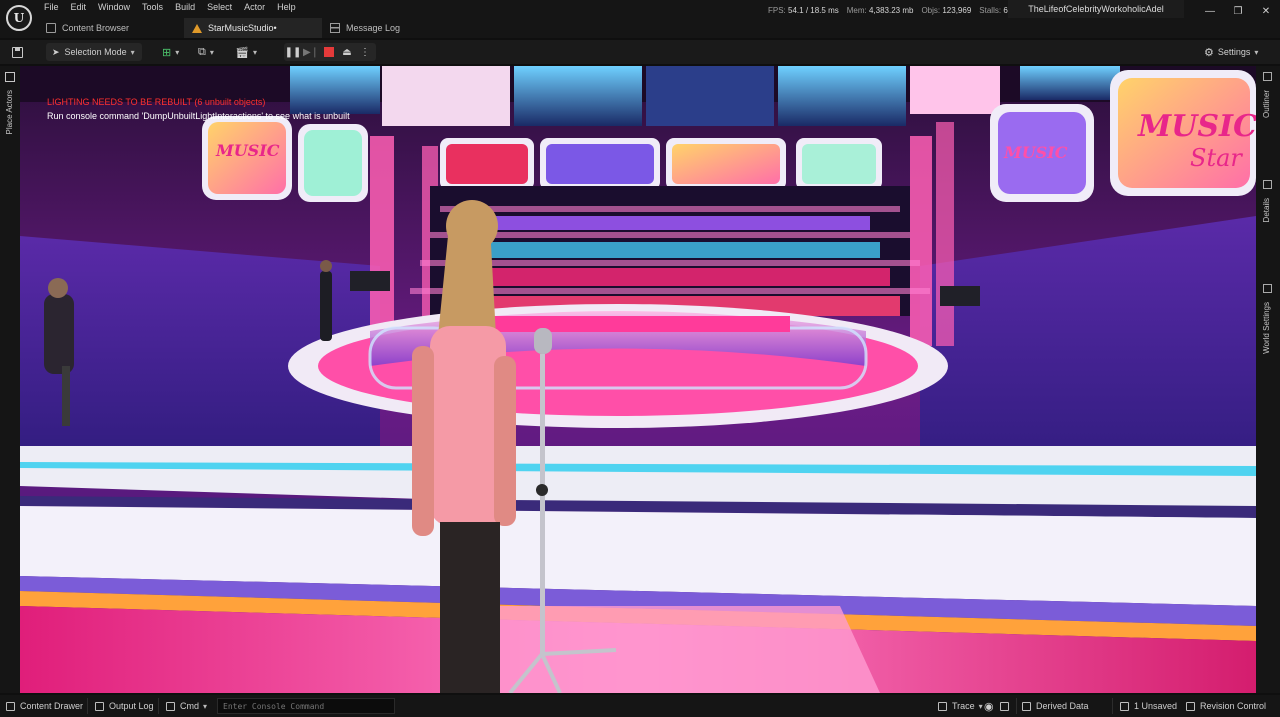  Describe the element at coordinates (96, 28) in the screenshot. I see `tab-label: Content Browser` at that location.